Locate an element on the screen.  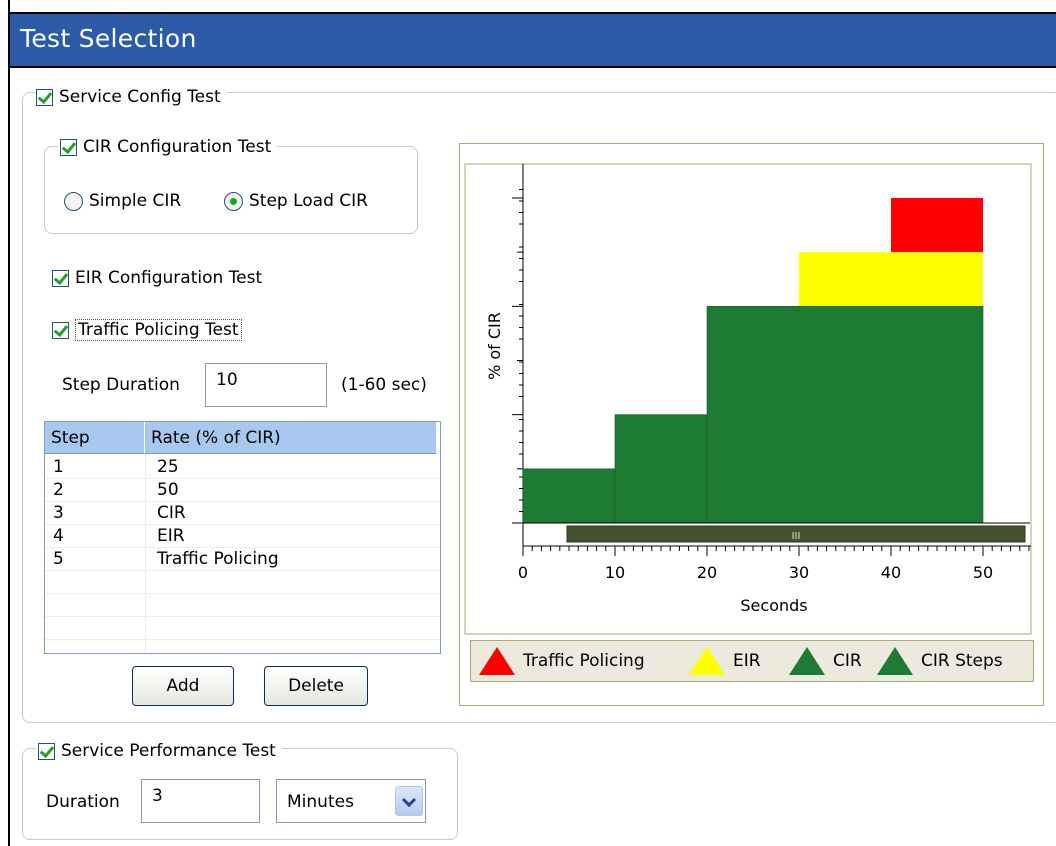
service-performance-label: Service Performance Test is located at coordinates (168, 751).